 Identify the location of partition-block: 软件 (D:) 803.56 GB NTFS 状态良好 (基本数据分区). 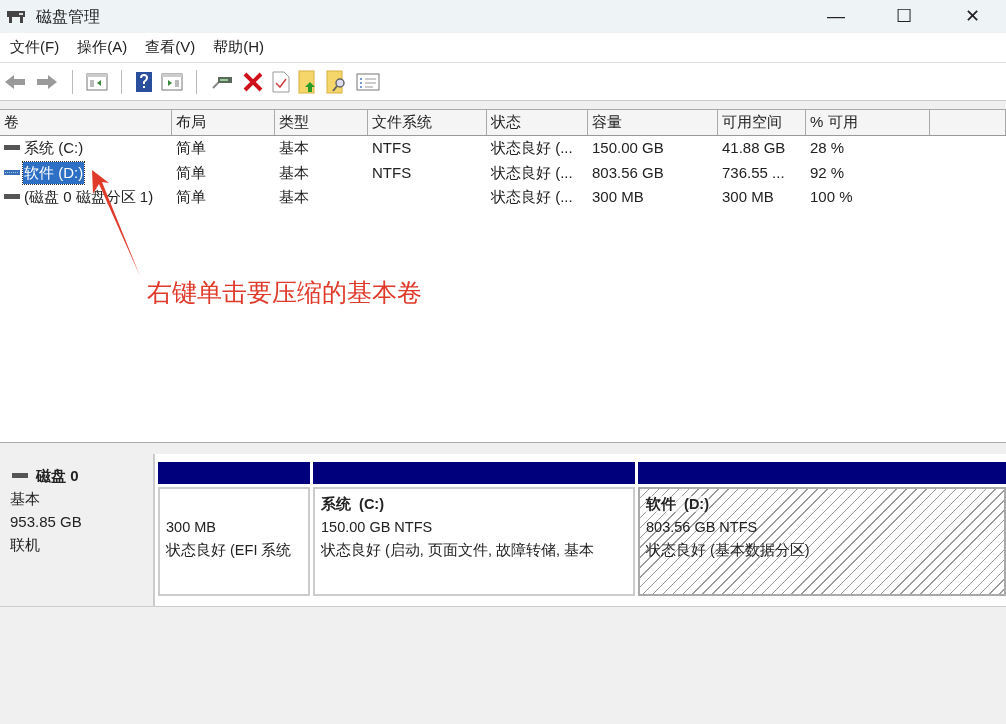
(822, 541).